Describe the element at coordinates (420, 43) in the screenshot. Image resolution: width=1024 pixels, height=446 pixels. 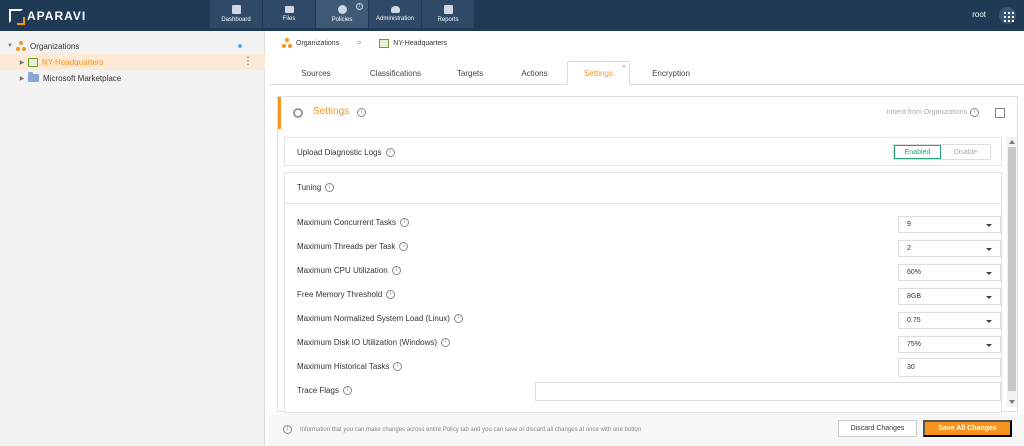
I see `breadcrumb-ny-headquarters: NY-Headquarters` at that location.